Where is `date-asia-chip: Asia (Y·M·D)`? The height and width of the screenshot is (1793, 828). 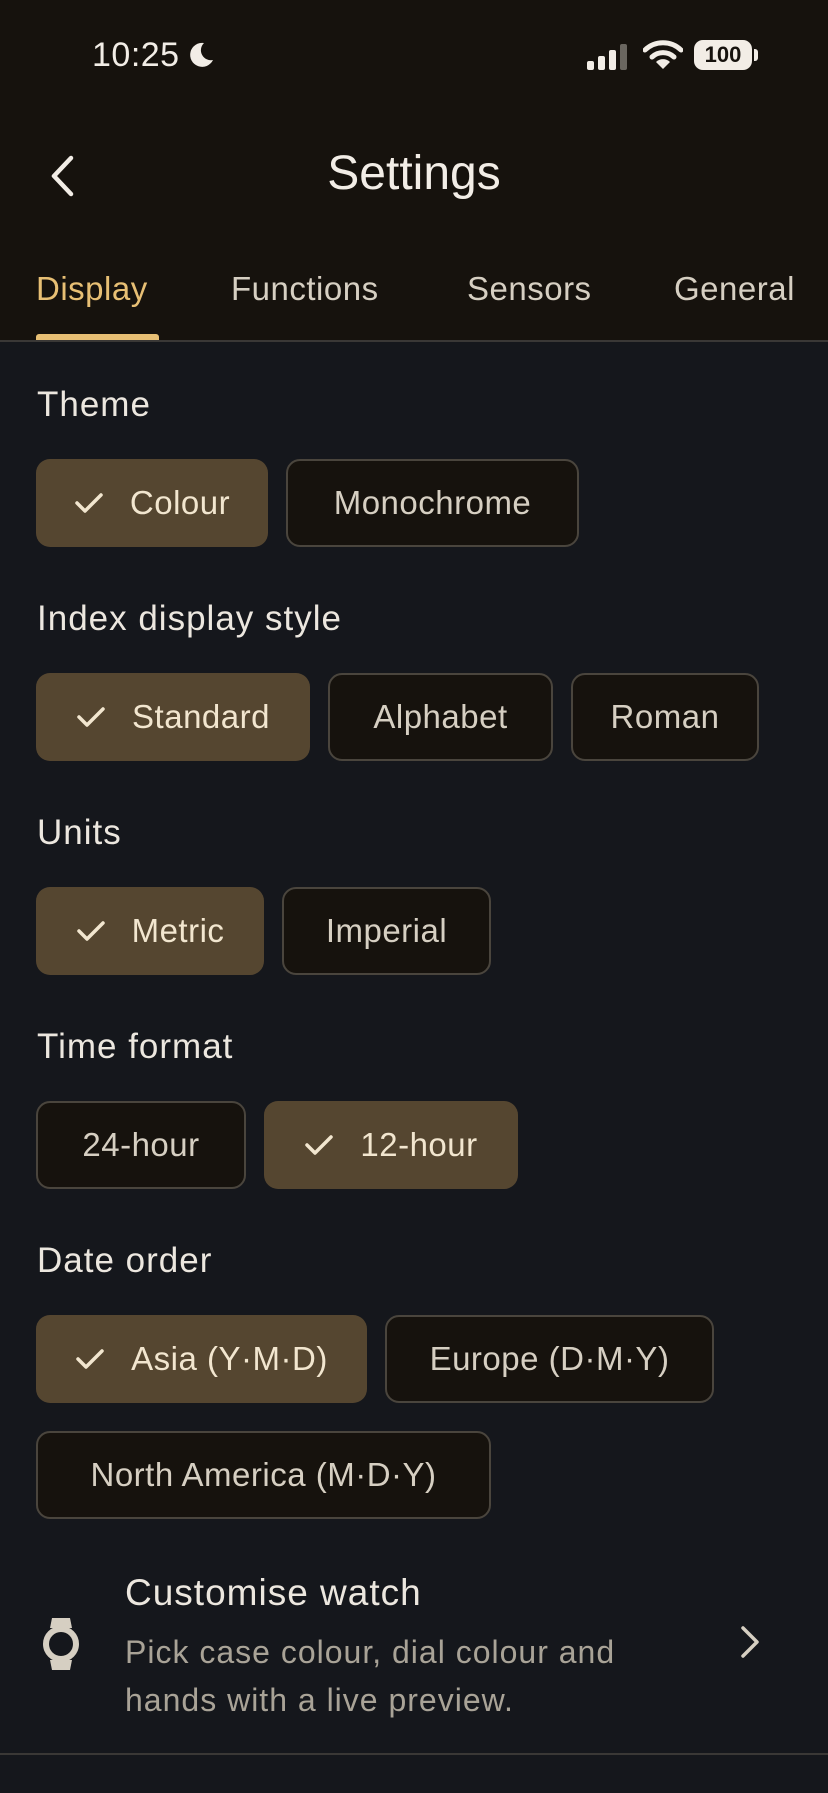 date-asia-chip: Asia (Y·M·D) is located at coordinates (201, 1359).